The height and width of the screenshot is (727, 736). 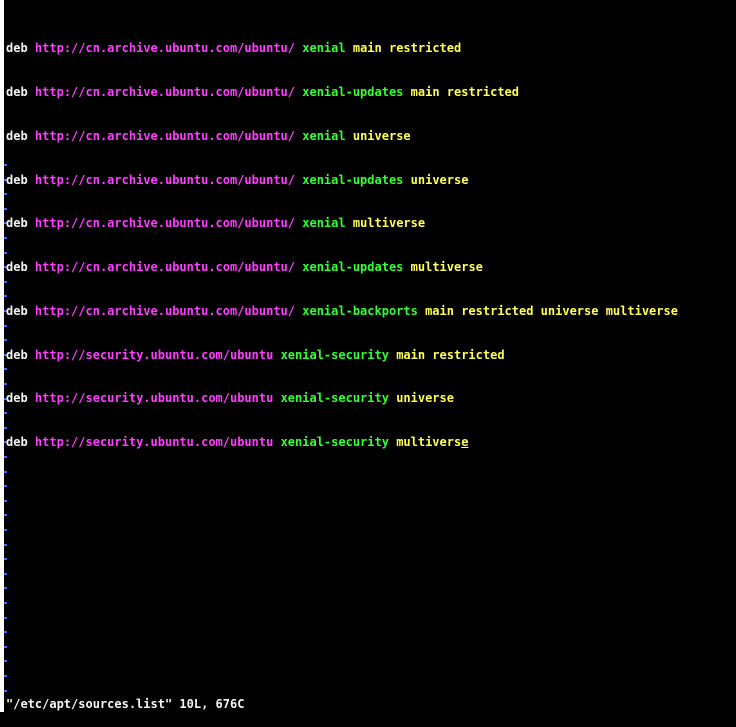 I want to click on line-distribution: xenial-backports, so click(x=360, y=310).